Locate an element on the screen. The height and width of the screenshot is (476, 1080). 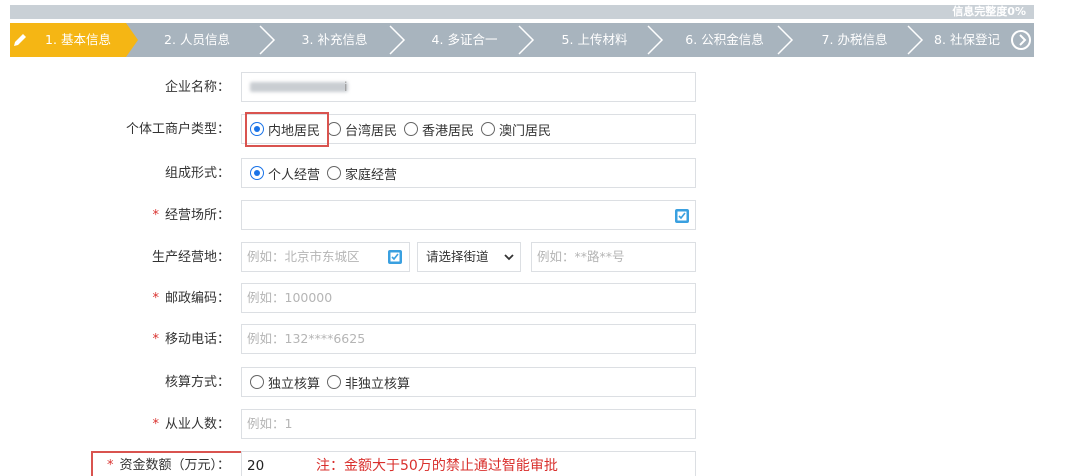
step-label: 2. 人员信息 is located at coordinates (197, 39).